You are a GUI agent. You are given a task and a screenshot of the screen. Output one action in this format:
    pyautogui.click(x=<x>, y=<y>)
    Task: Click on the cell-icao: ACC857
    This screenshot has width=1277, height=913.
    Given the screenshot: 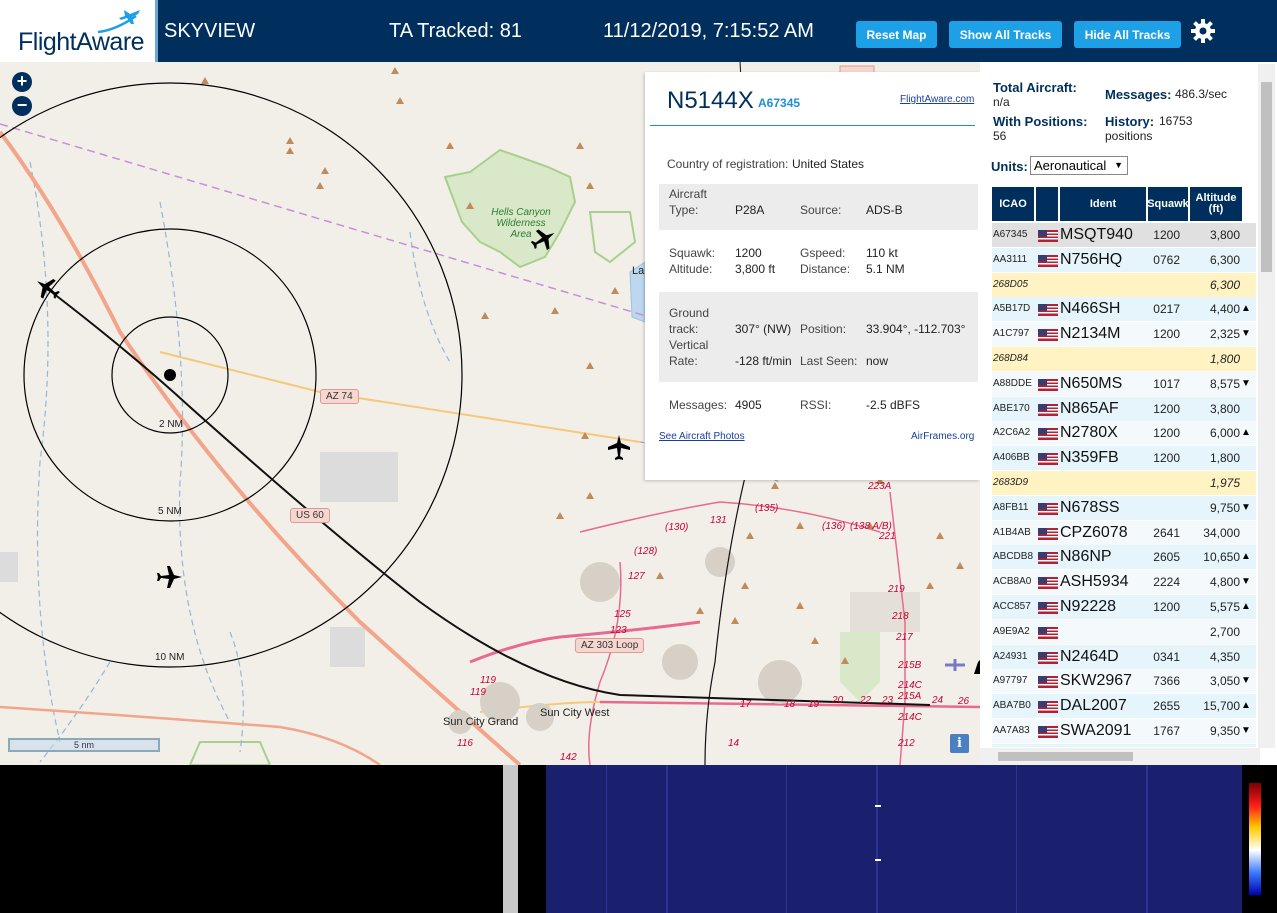 What is the action you would take?
    pyautogui.click(x=1012, y=606)
    